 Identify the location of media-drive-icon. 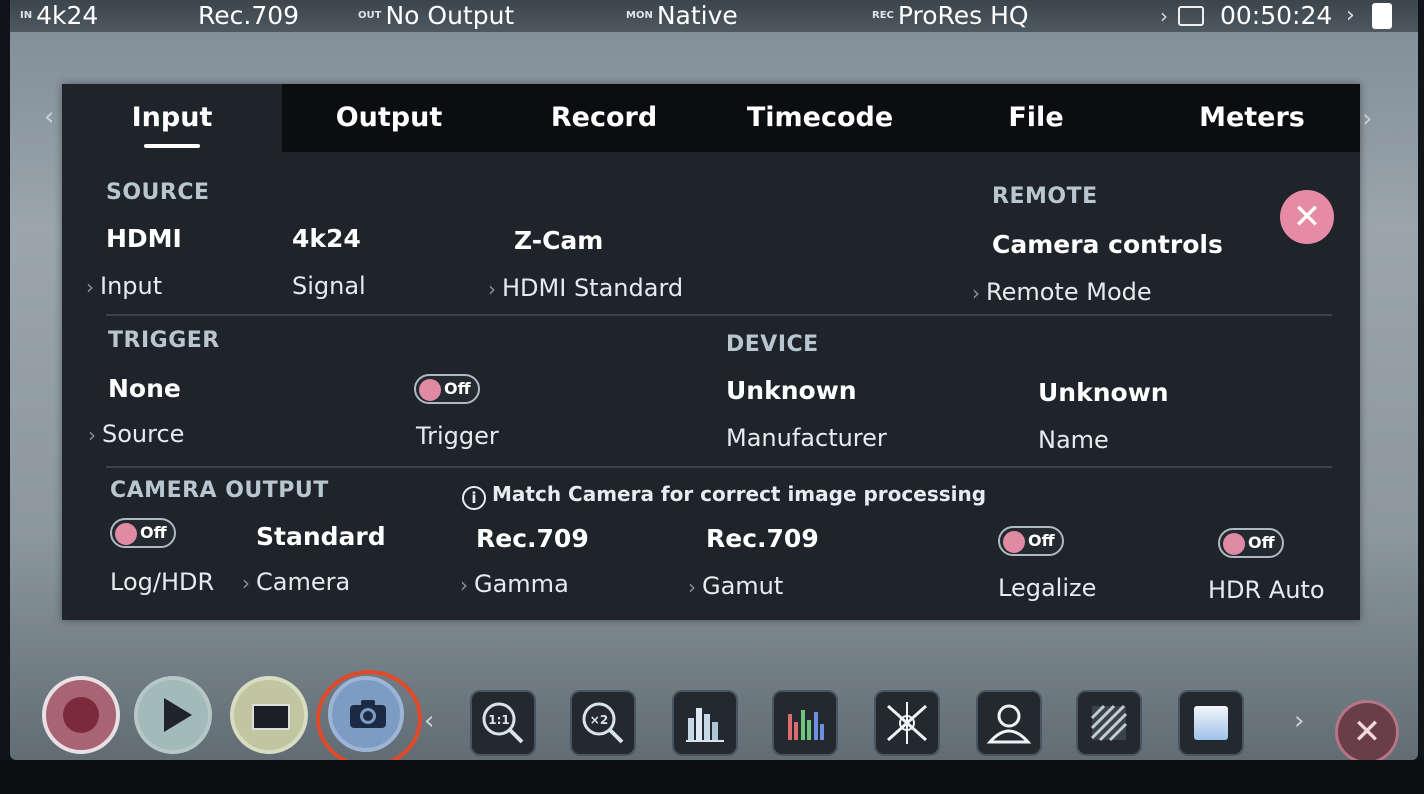
(1191, 16).